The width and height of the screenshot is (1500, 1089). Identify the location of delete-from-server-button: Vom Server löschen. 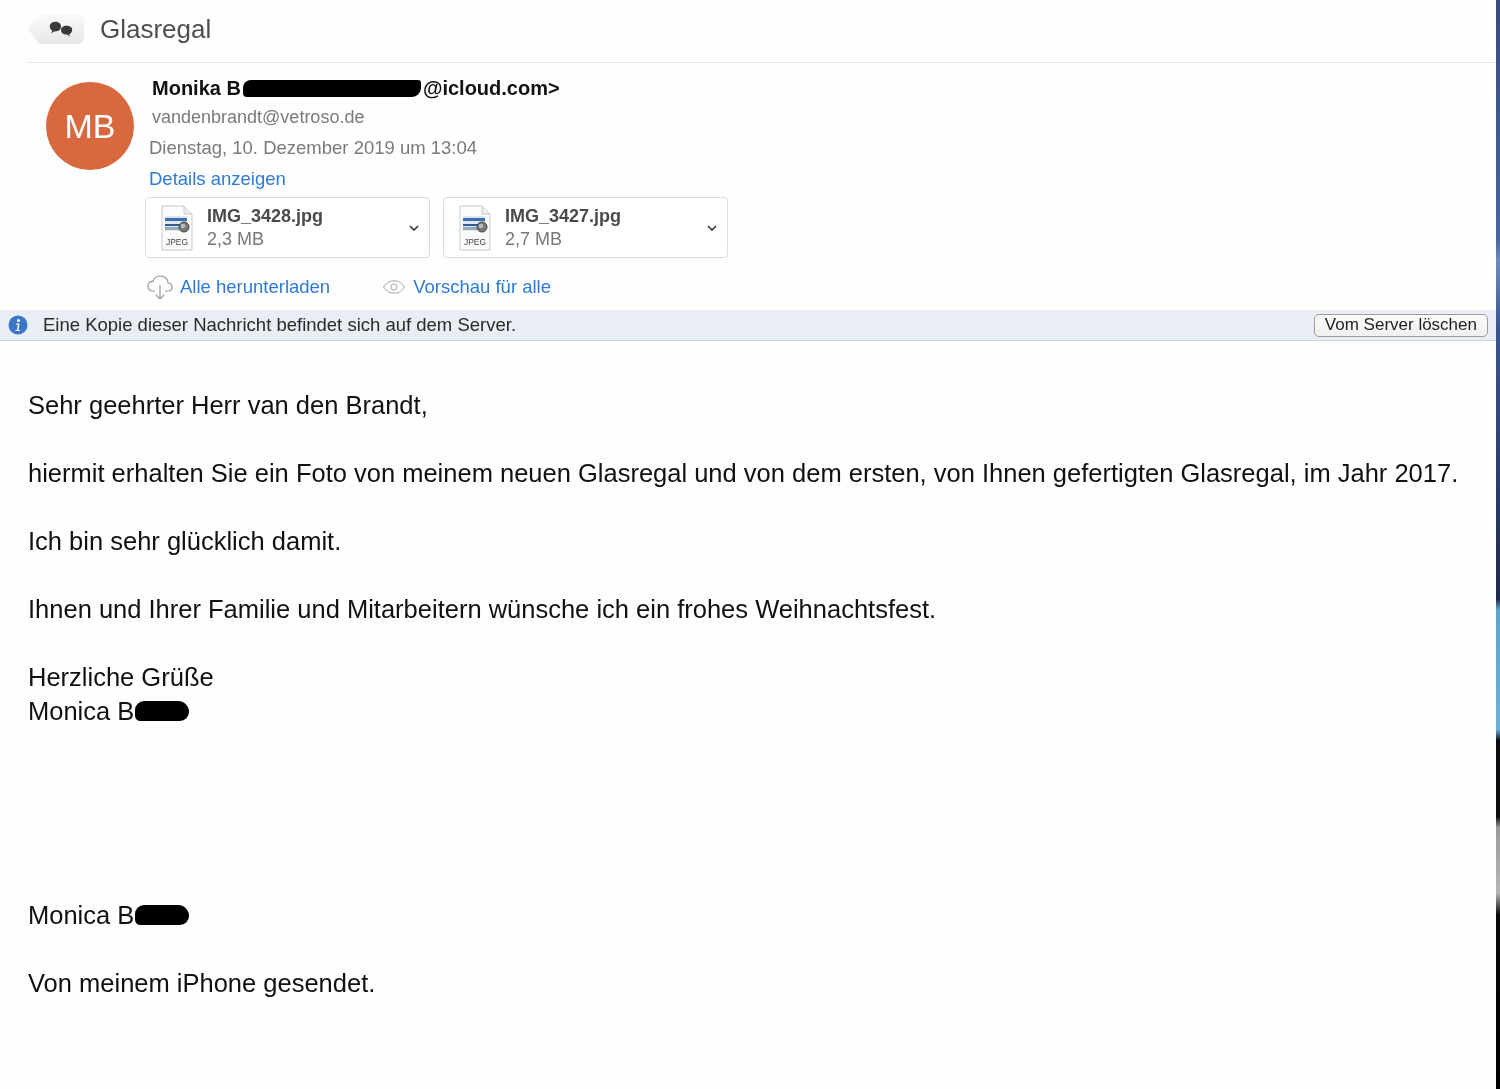
(1400, 325).